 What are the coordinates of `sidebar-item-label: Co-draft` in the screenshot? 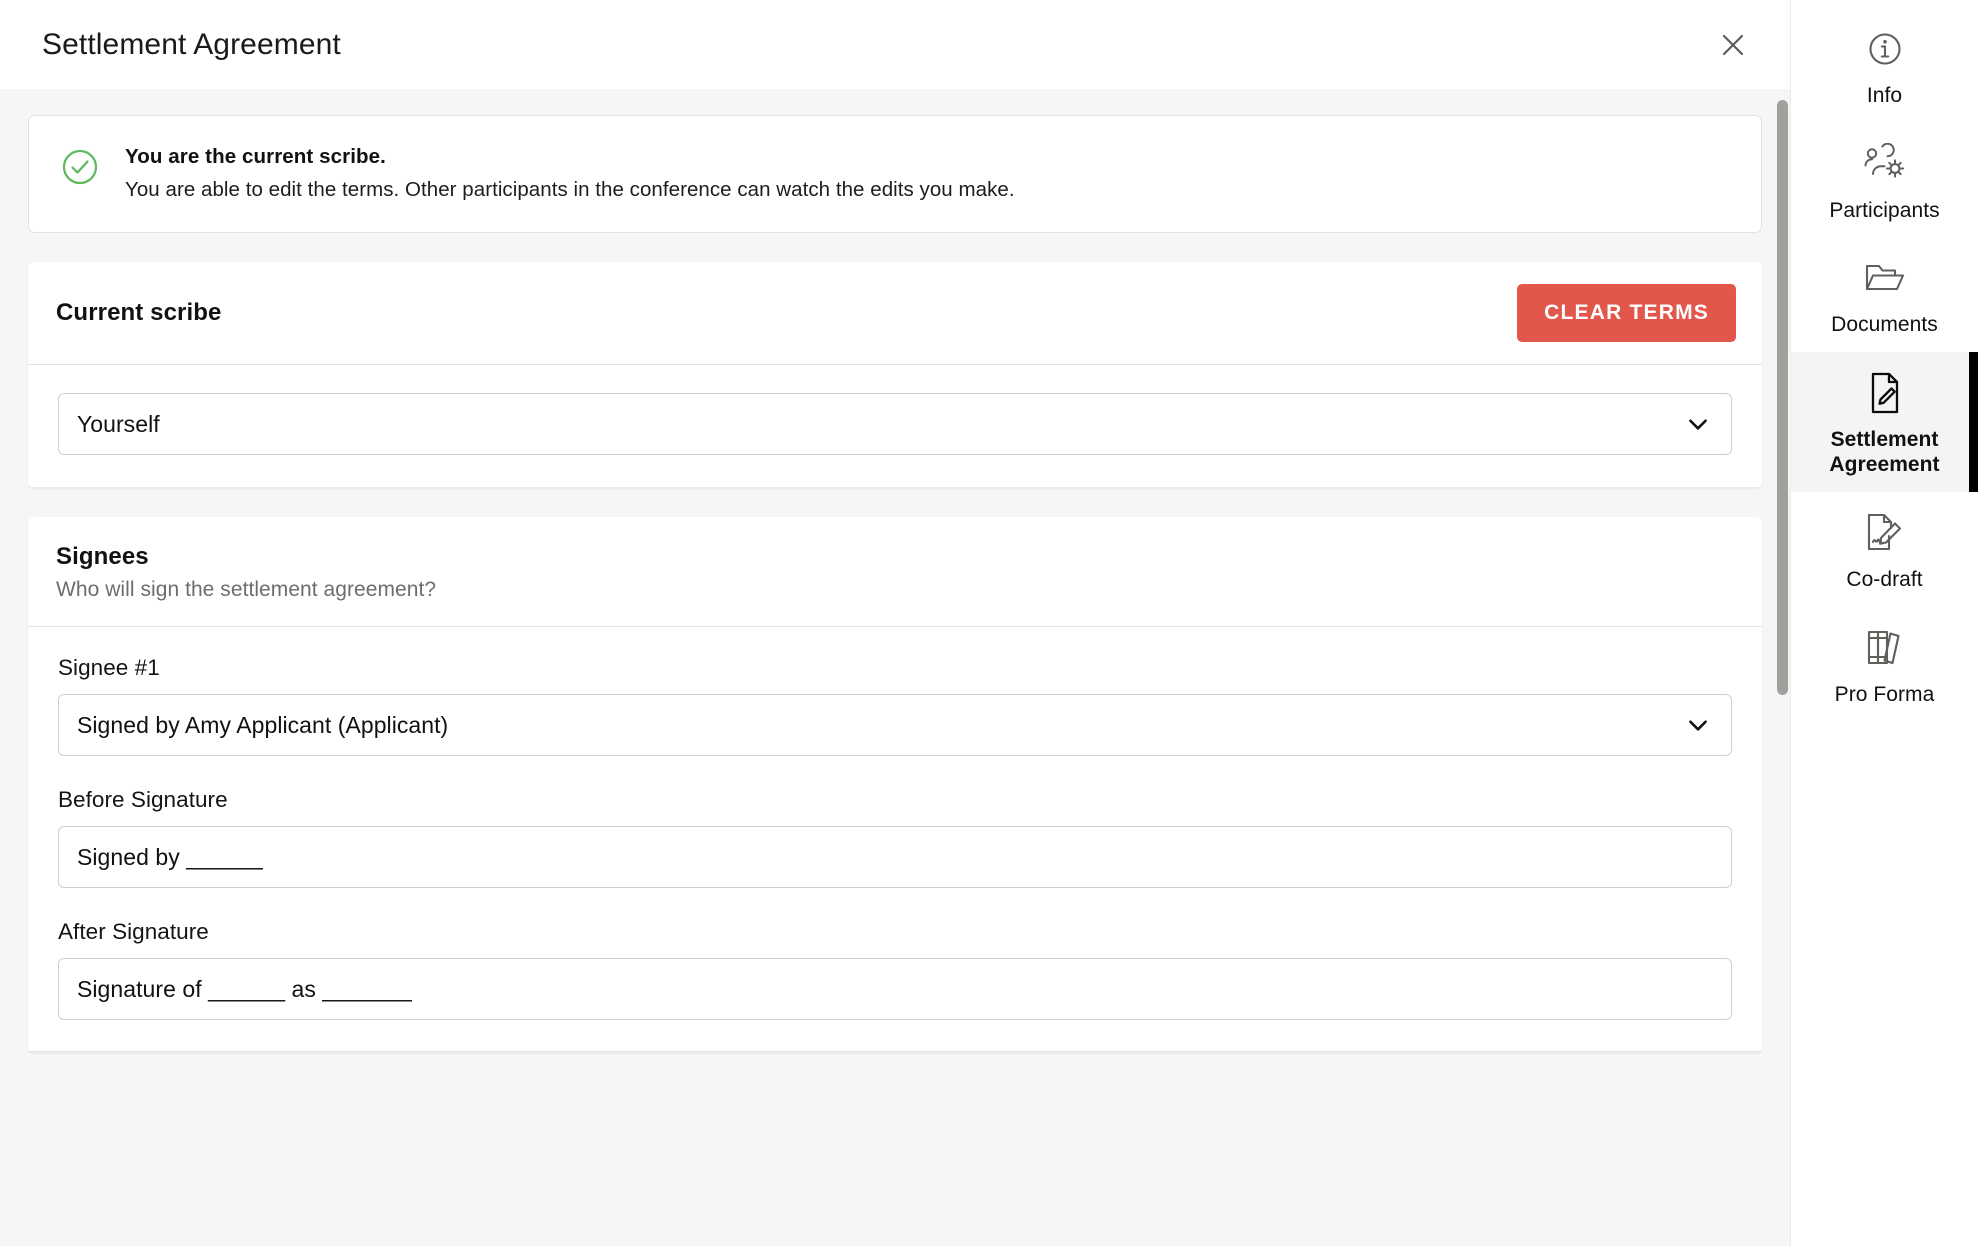 It's located at (1884, 580).